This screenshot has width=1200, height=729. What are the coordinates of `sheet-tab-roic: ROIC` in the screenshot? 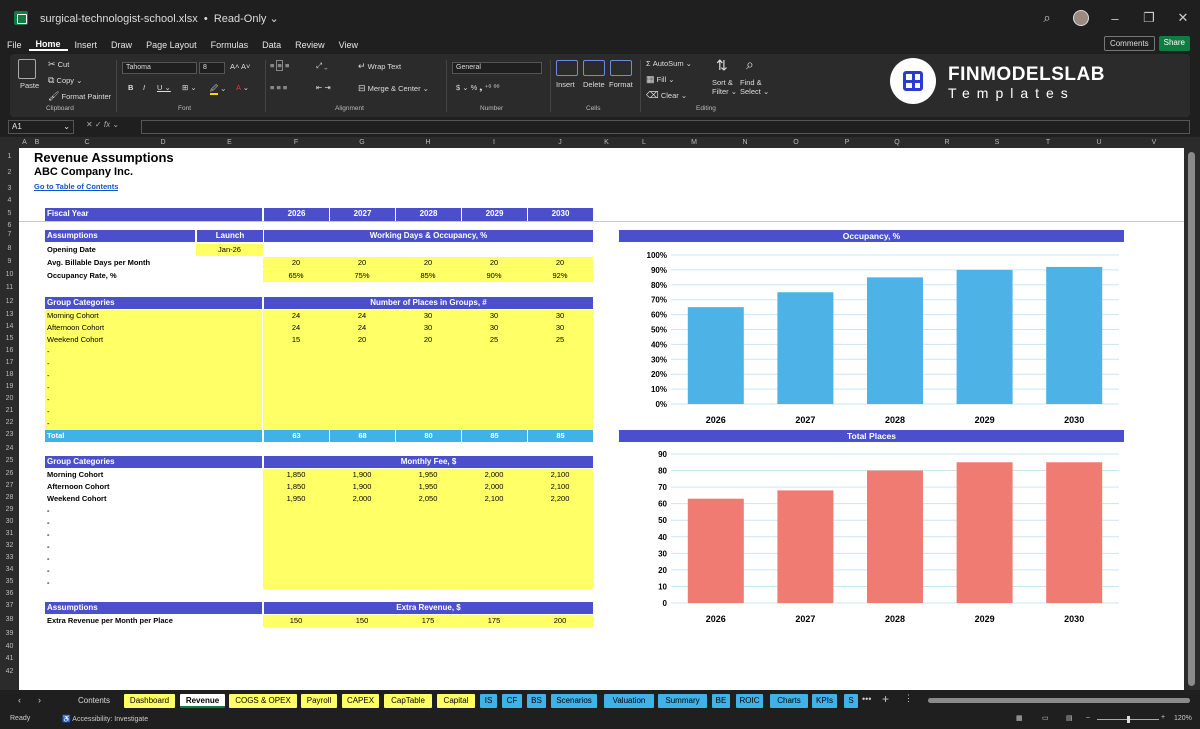 It's located at (749, 701).